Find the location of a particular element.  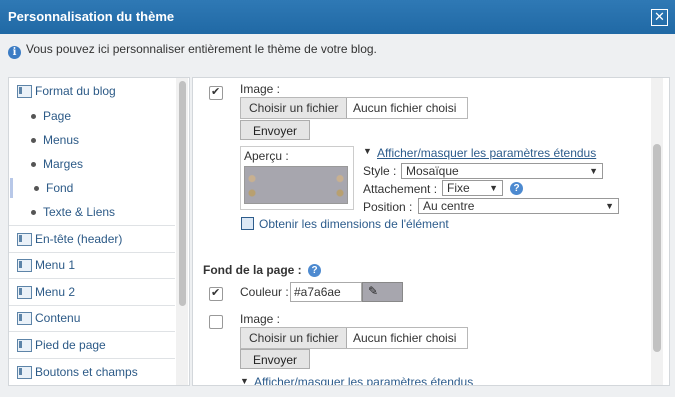

style-select: Mosaïque ▼ is located at coordinates (502, 171).